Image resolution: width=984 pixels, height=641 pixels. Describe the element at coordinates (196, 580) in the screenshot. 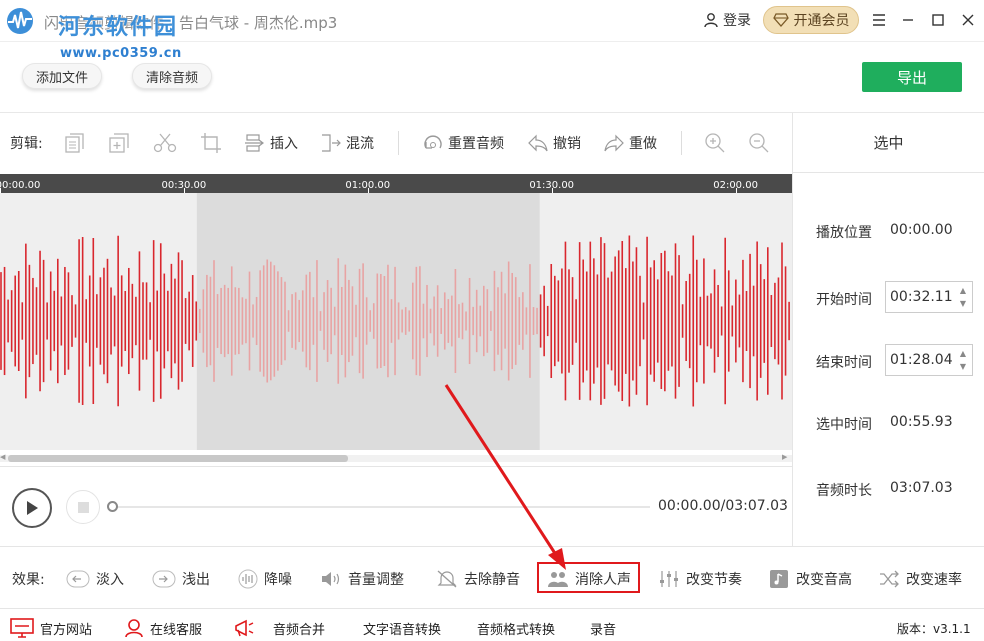

I see `fade-out-label: 浅出` at that location.